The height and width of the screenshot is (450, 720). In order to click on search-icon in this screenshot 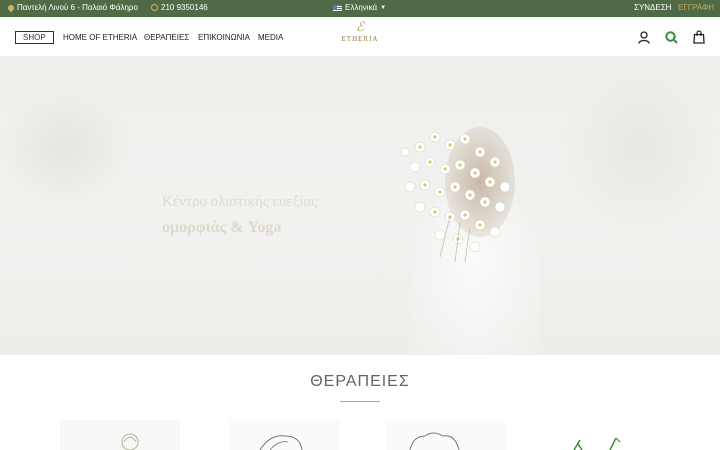, I will do `click(671, 37)`.